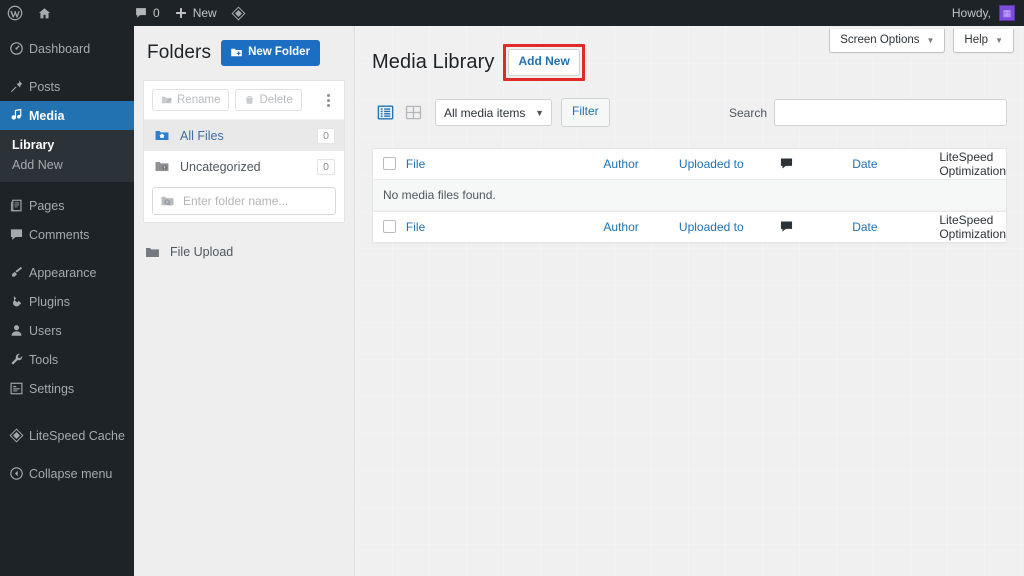 The width and height of the screenshot is (1024, 576). Describe the element at coordinates (71, 115) in the screenshot. I see `sidebar-item-media: Media` at that location.